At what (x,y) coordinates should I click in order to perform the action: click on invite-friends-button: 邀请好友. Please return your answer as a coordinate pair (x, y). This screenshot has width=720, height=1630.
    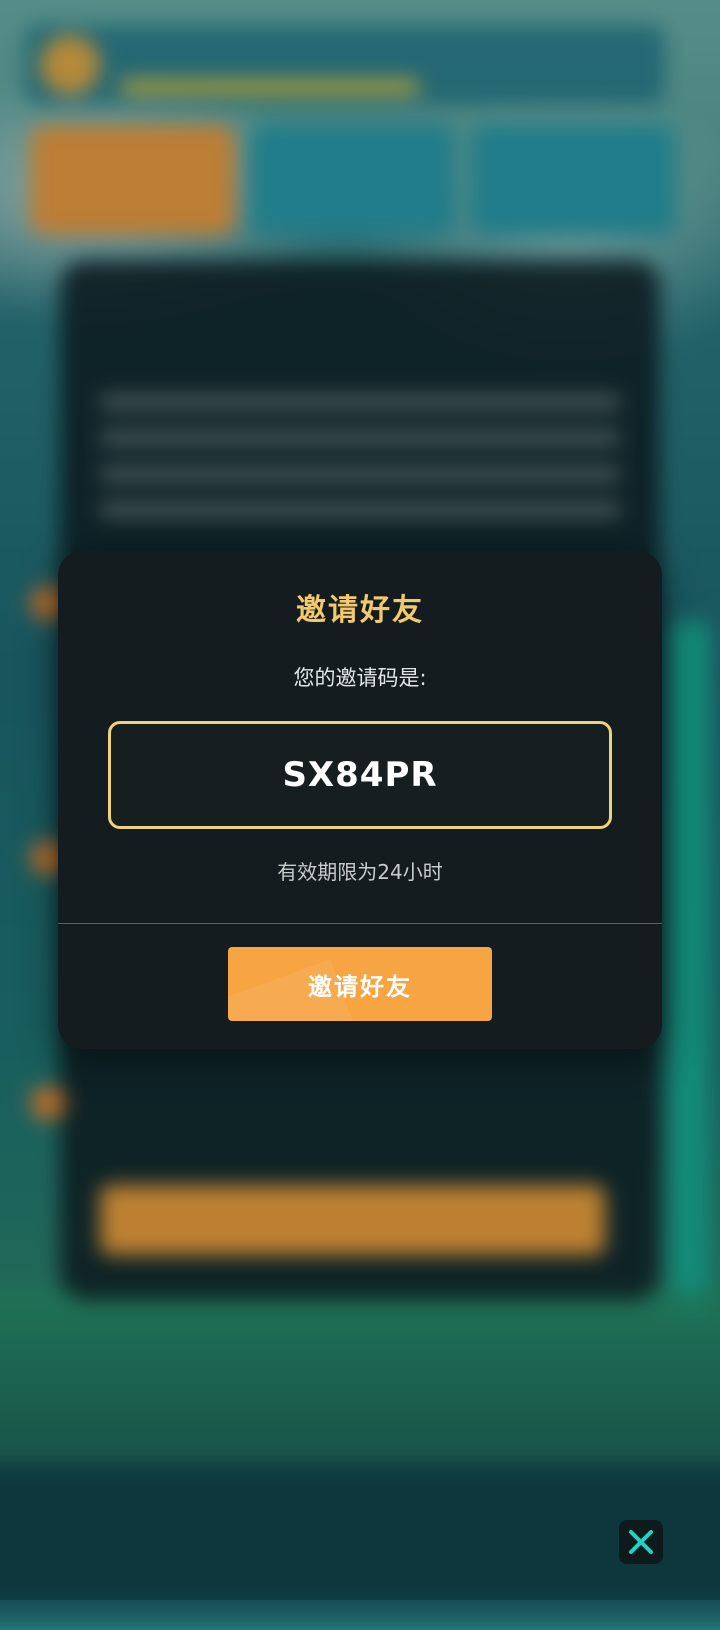
    Looking at the image, I should click on (360, 984).